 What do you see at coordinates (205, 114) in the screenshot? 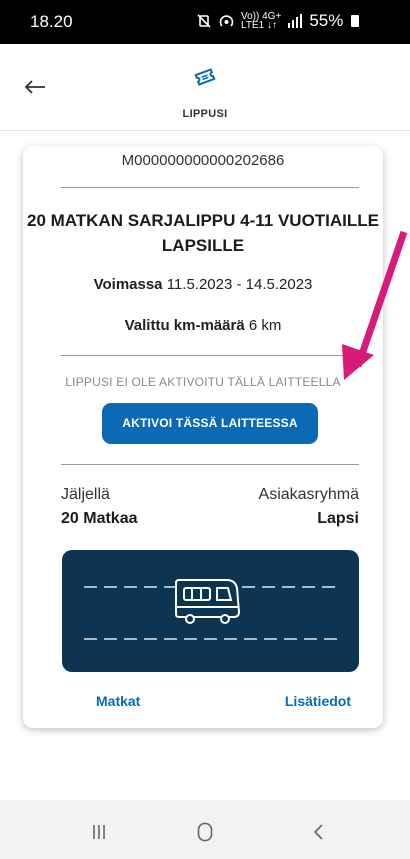
I see `page-title: LIPPUSI` at bounding box center [205, 114].